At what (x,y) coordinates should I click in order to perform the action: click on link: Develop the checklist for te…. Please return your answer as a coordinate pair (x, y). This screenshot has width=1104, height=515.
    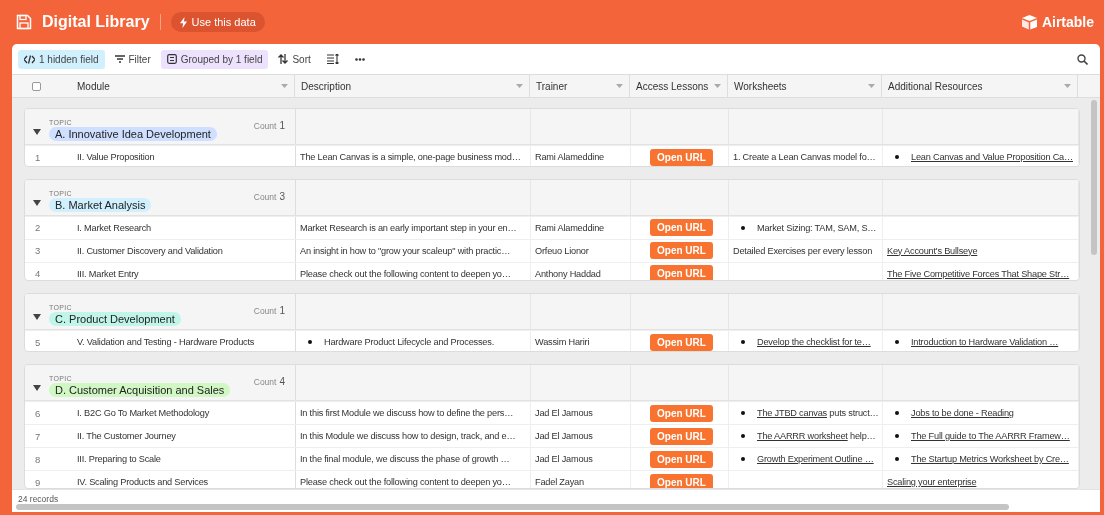
    Looking at the image, I should click on (814, 342).